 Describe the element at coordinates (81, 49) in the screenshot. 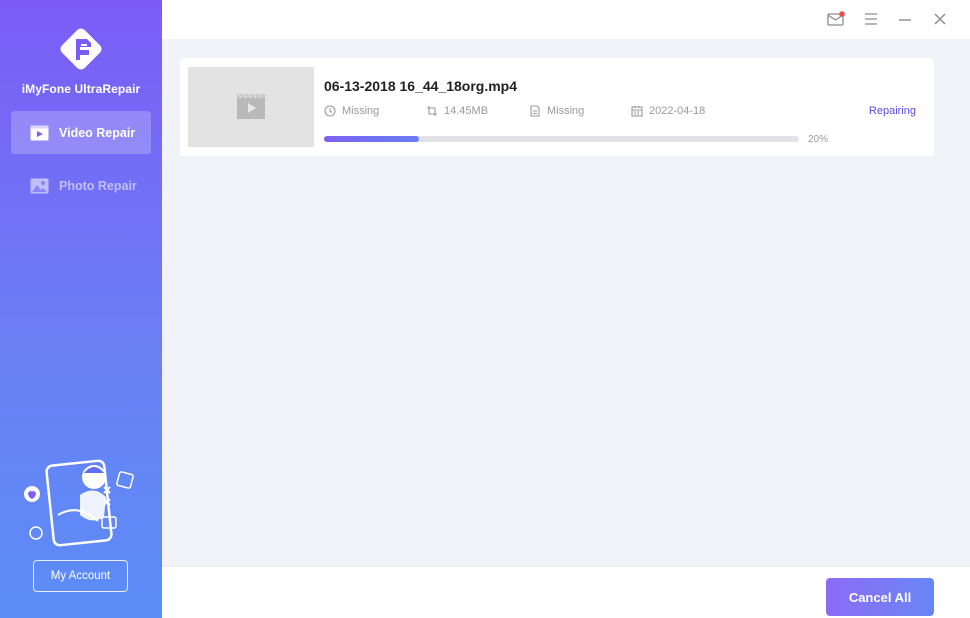

I see `app-logo-icon` at that location.